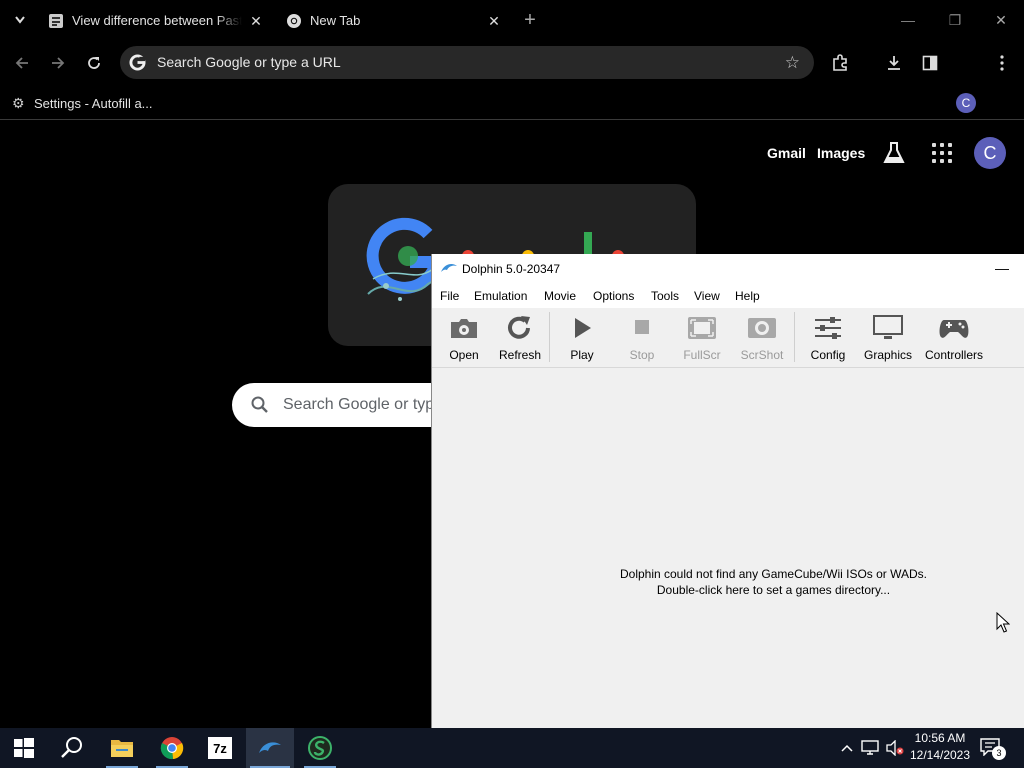 The height and width of the screenshot is (768, 1024). I want to click on puzzle-icon, so click(840, 62).